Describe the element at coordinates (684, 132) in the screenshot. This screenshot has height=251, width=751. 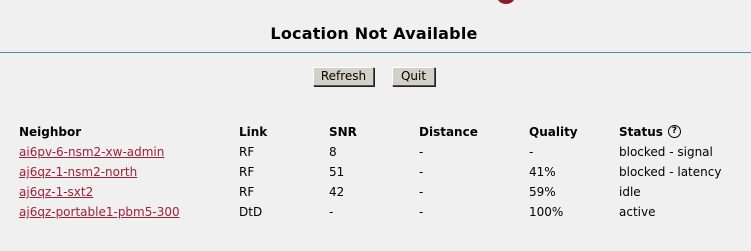
I see `header-status: Status?` at that location.